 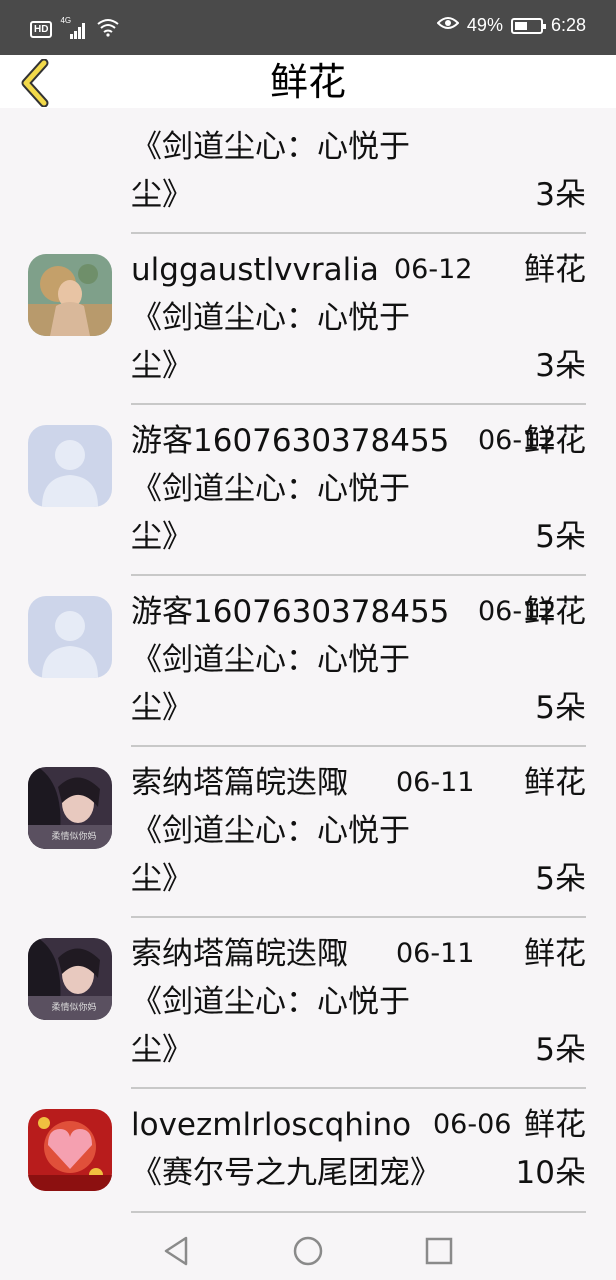 What do you see at coordinates (472, 1124) in the screenshot?
I see `gift-date: 06-06` at bounding box center [472, 1124].